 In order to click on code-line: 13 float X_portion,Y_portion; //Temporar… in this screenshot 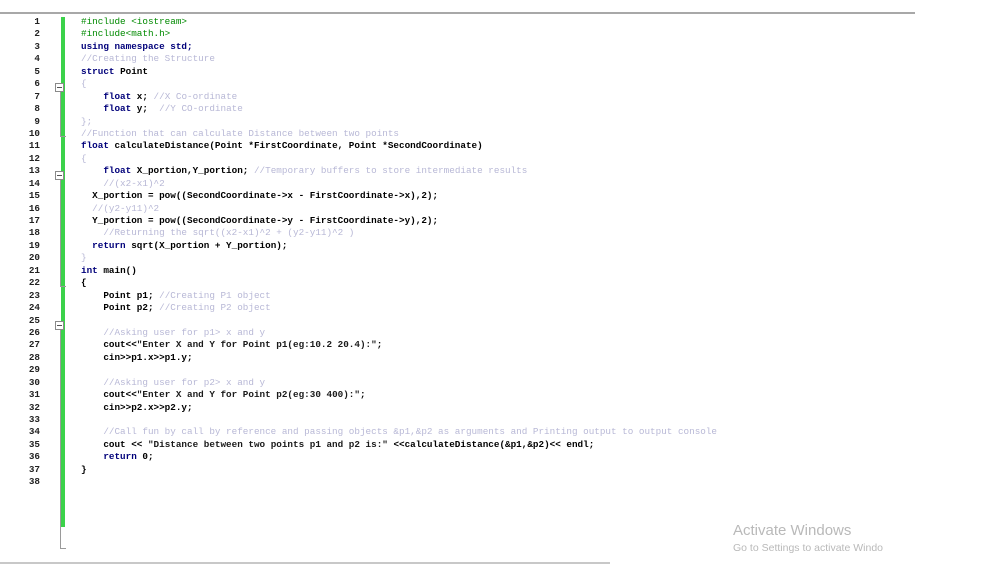, I will do `click(457, 171)`.